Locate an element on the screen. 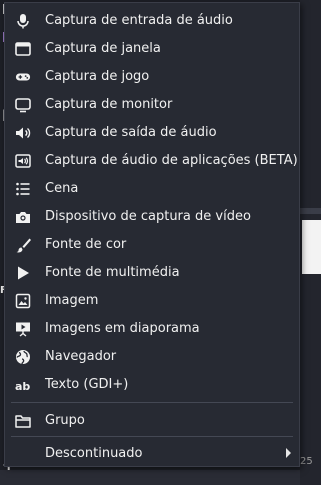 The height and width of the screenshot is (485, 321). menu-item-image: Imagem is located at coordinates (152, 301).